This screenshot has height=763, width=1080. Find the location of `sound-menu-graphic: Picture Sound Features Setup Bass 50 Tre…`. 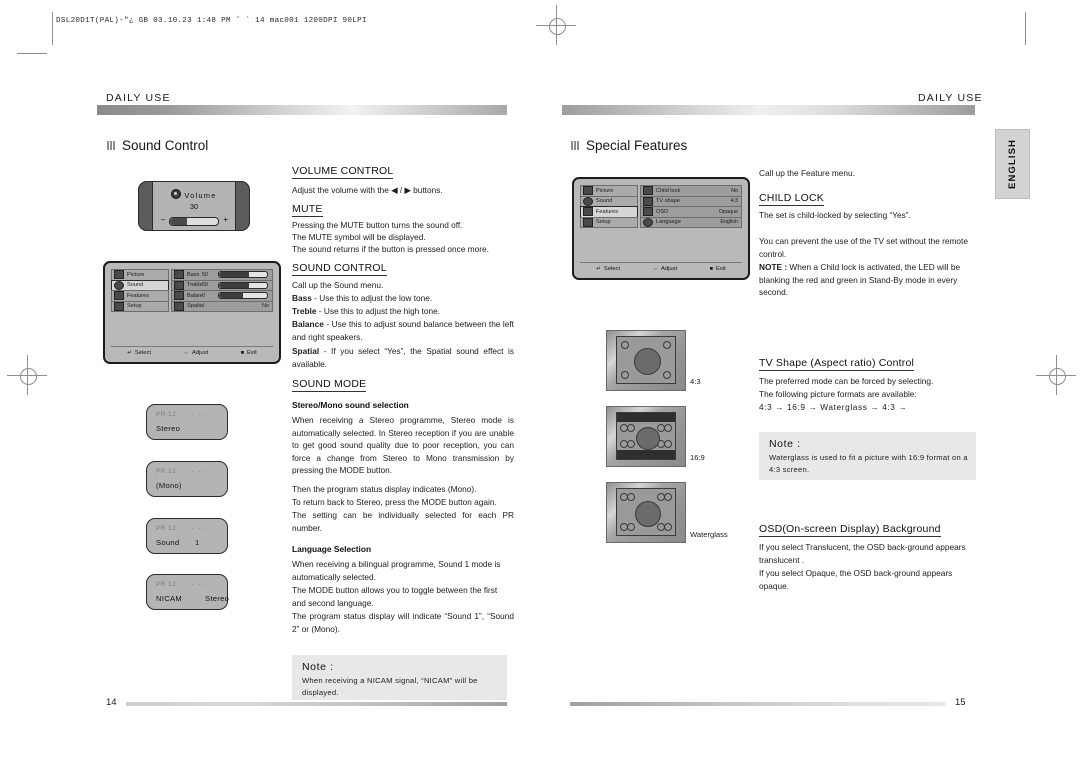

sound-menu-graphic: Picture Sound Features Setup Bass 50 Tre… is located at coordinates (192, 312).